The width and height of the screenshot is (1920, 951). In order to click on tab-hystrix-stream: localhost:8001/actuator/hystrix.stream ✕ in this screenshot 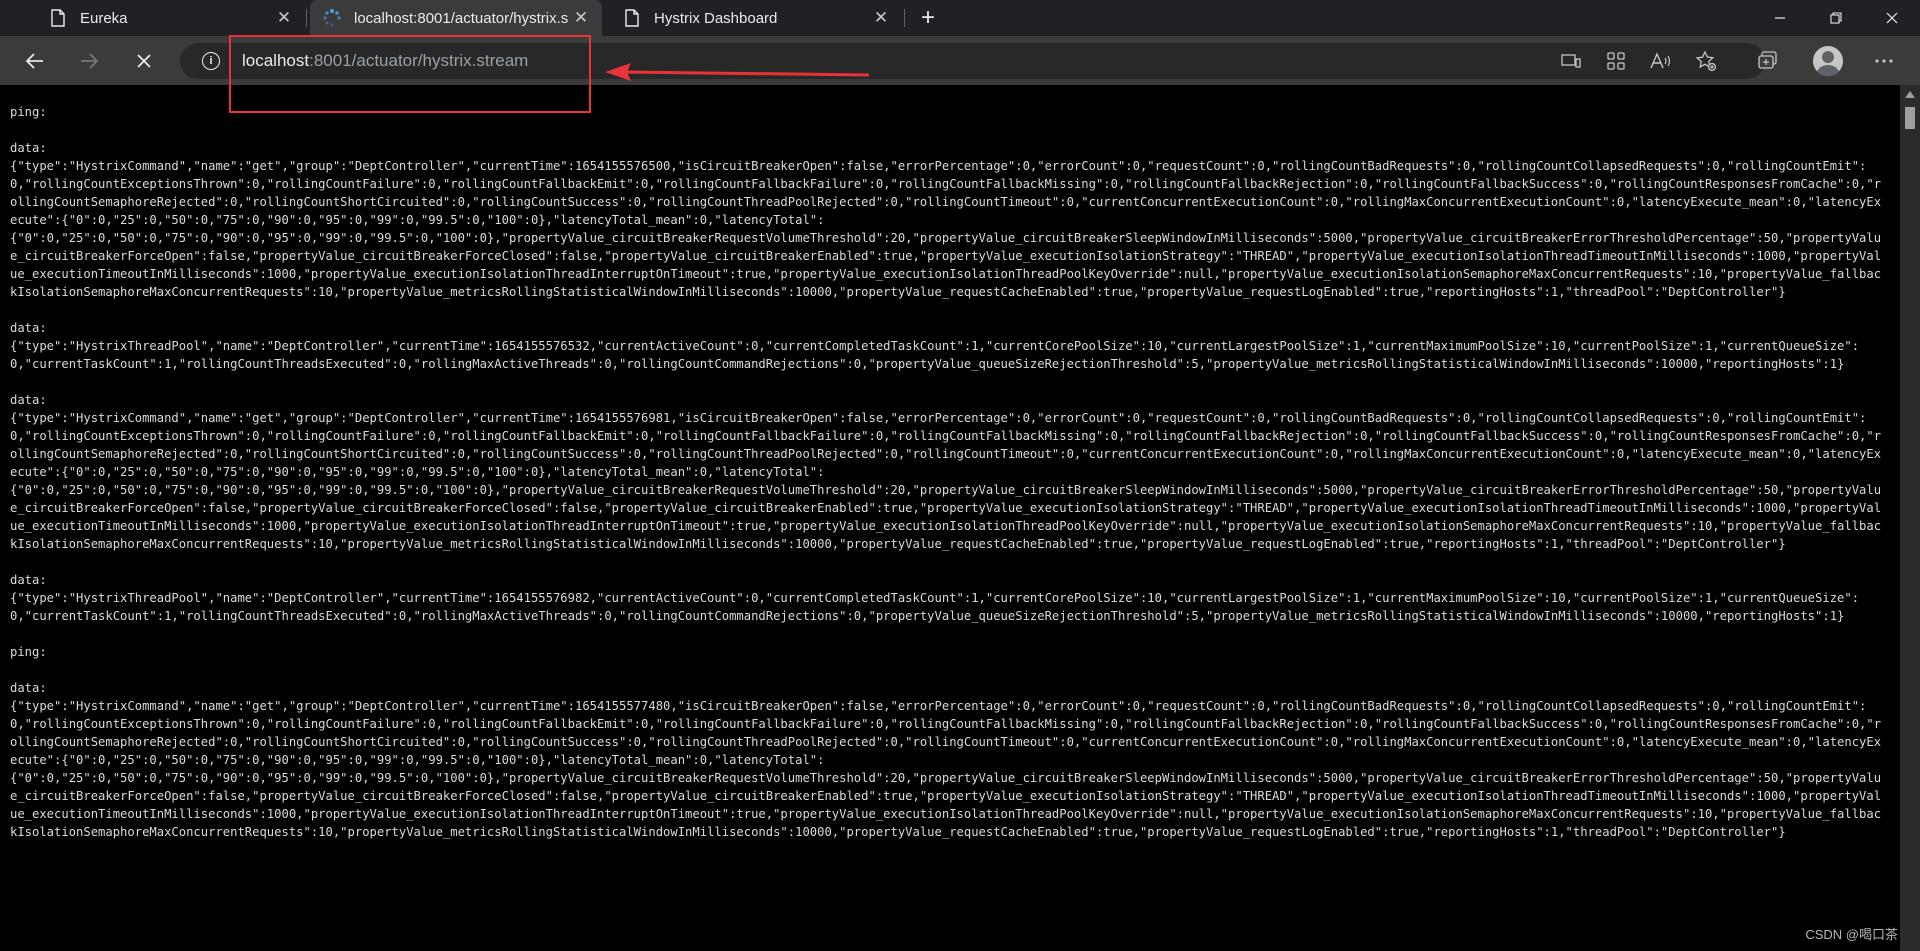, I will do `click(456, 18)`.